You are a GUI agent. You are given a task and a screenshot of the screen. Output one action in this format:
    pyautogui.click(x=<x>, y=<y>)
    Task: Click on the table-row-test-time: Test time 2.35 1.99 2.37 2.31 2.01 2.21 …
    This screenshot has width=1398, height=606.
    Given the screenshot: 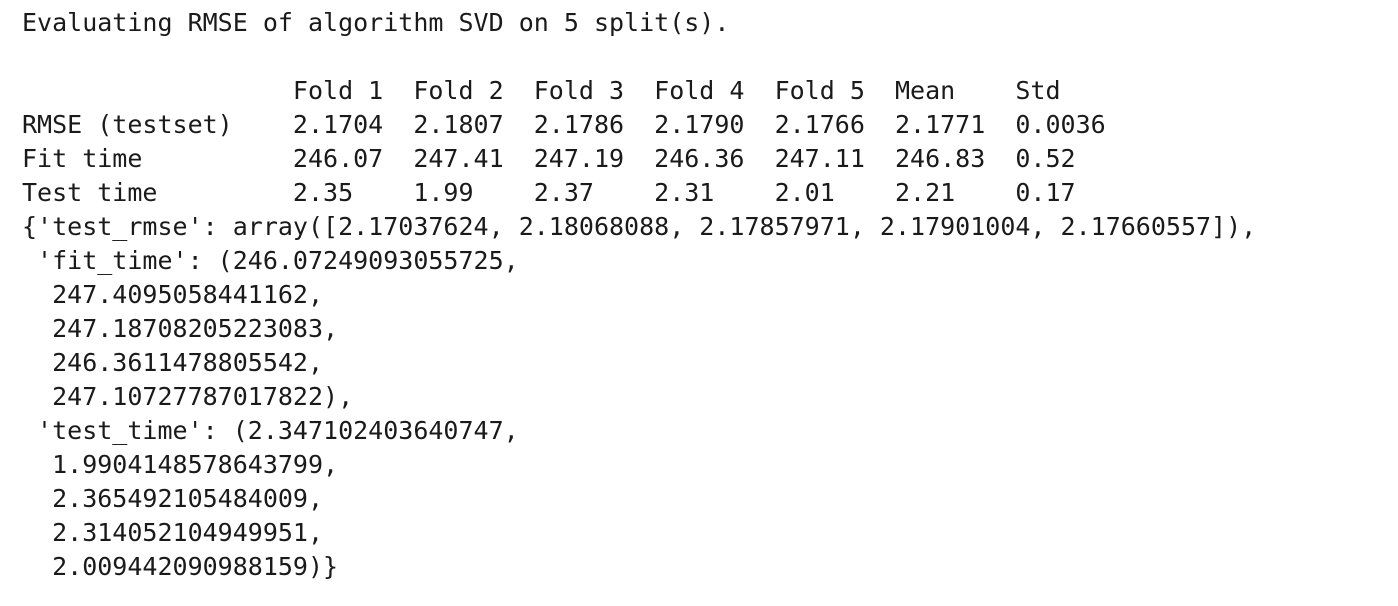 What is the action you would take?
    pyautogui.click(x=549, y=192)
    